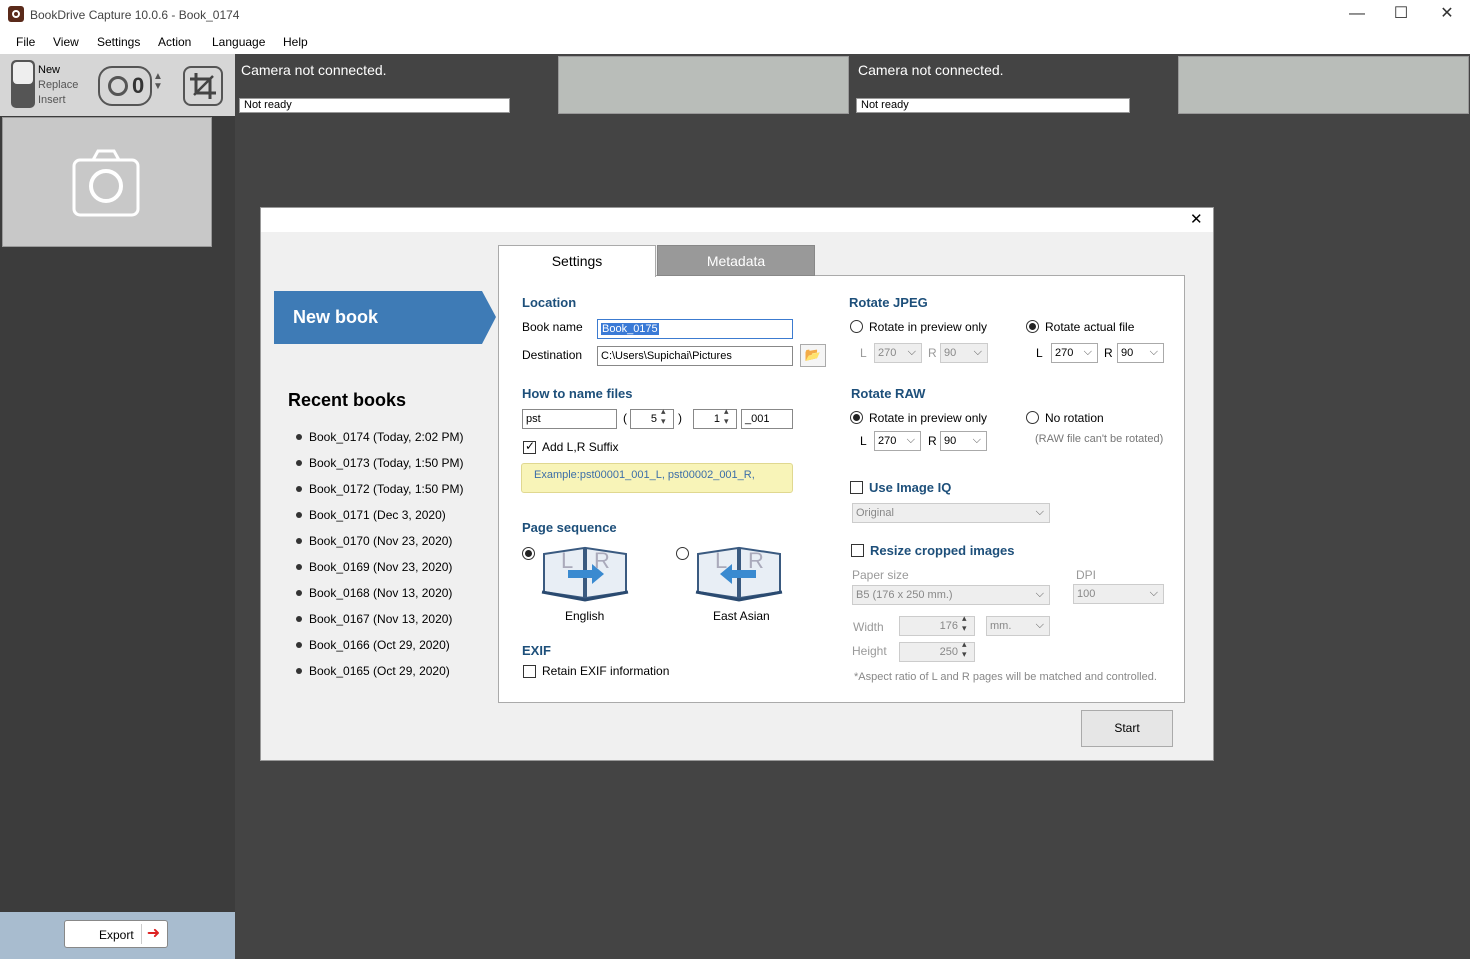 The height and width of the screenshot is (959, 1470). What do you see at coordinates (118, 86) in the screenshot?
I see `timer-icon` at bounding box center [118, 86].